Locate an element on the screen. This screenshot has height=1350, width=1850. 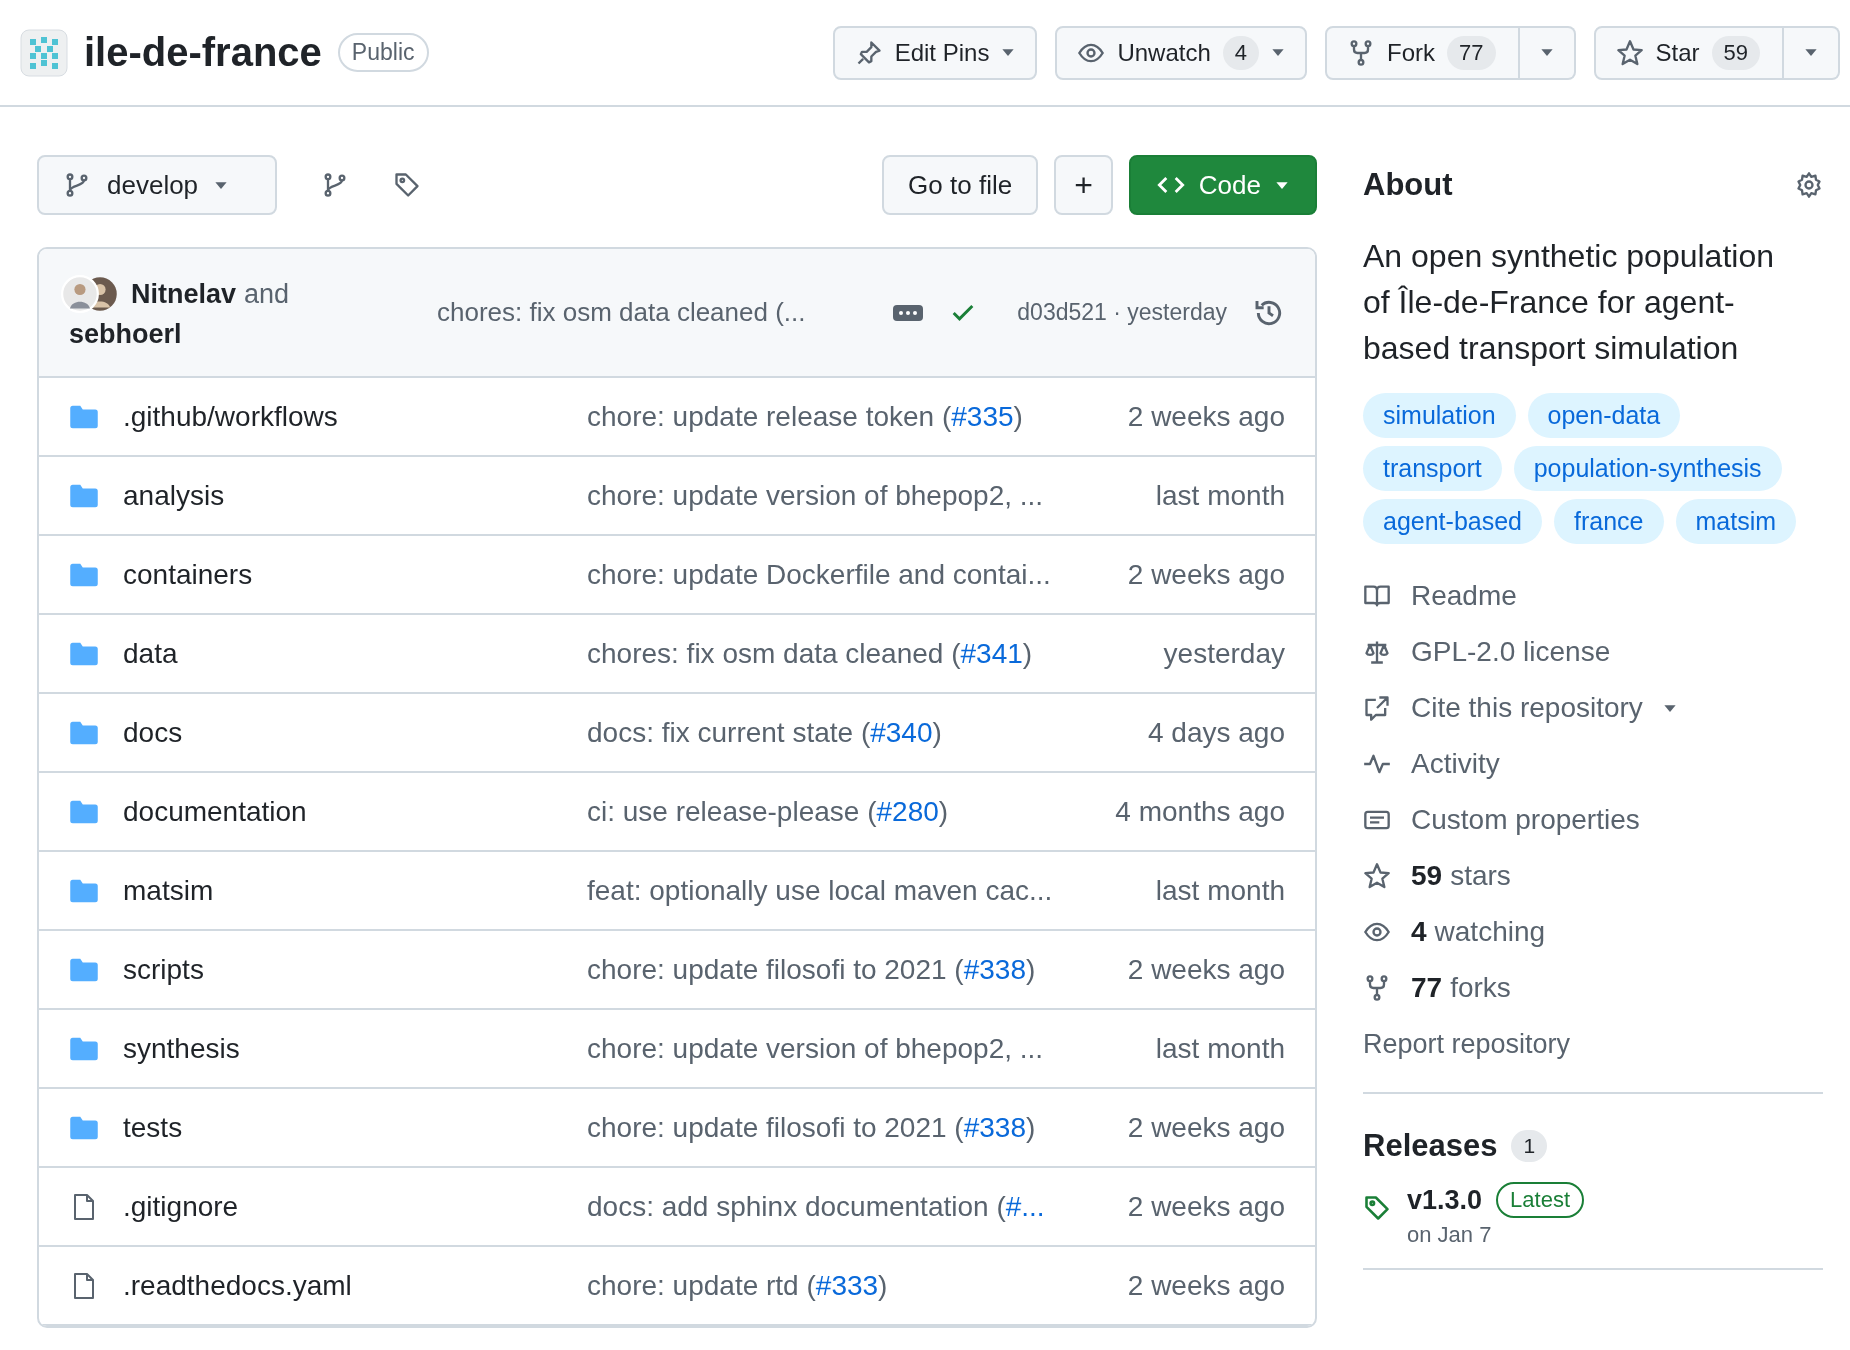
file-name: .gitignore is located at coordinates (355, 1206).